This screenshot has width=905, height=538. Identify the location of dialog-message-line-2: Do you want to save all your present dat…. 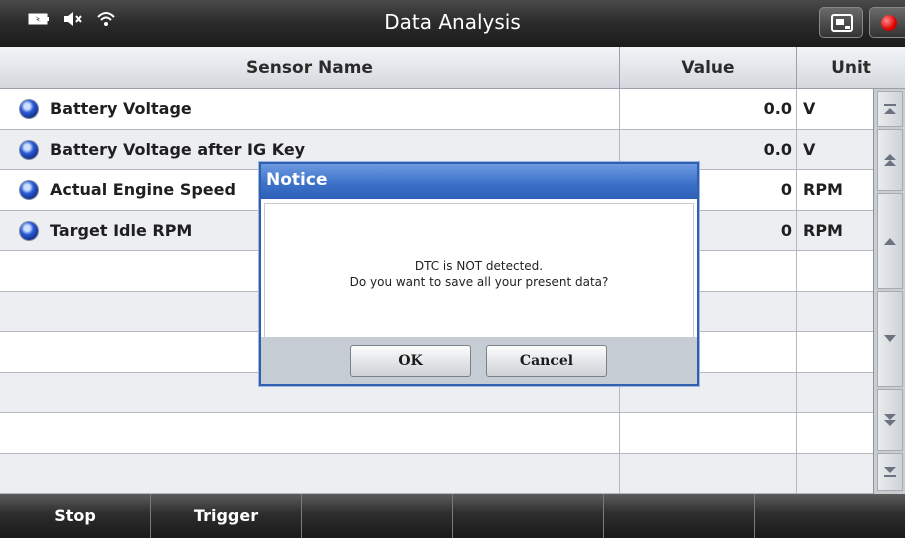
(479, 282).